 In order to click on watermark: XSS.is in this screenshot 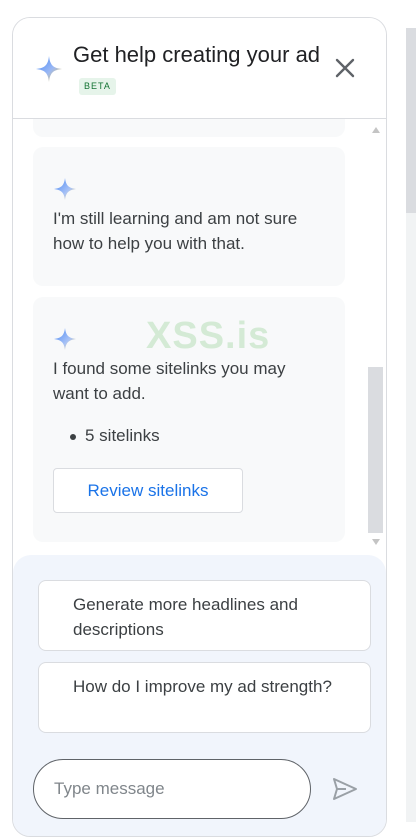, I will do `click(208, 336)`.